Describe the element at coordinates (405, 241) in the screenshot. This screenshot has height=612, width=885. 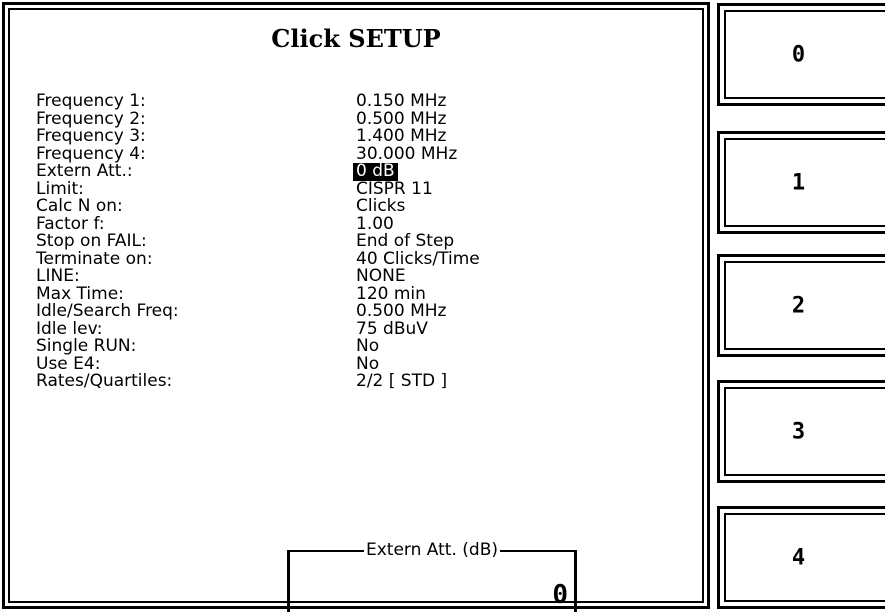
I see `setting-value: End of Step` at that location.